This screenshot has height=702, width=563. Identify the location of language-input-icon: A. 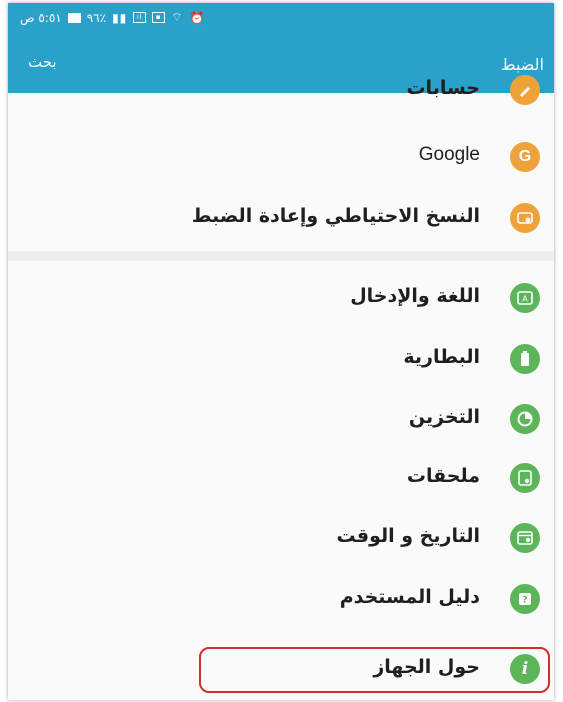
(525, 298).